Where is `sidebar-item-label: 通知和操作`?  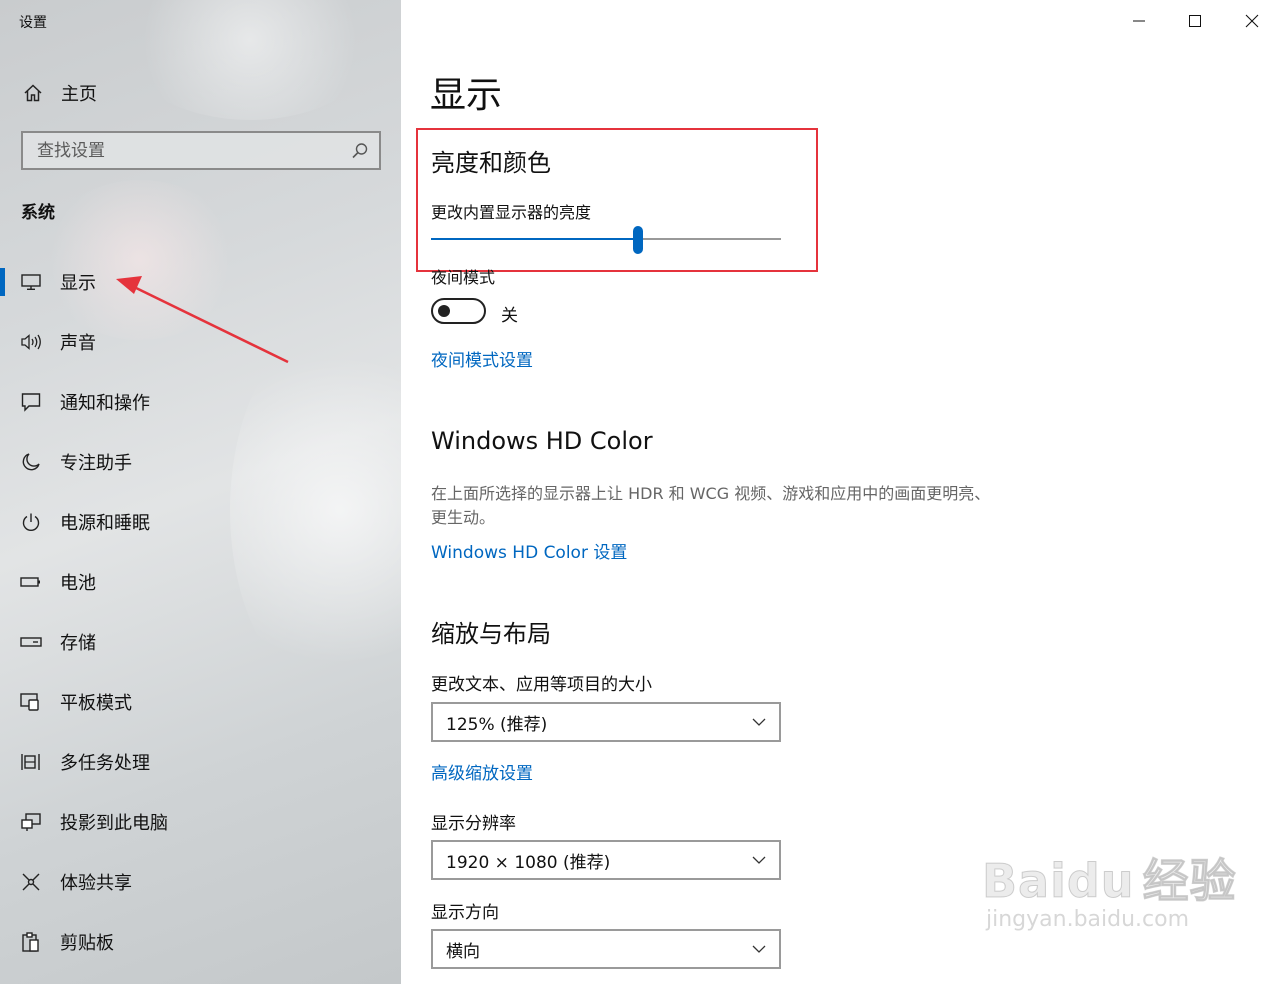
sidebar-item-label: 通知和操作 is located at coordinates (105, 403).